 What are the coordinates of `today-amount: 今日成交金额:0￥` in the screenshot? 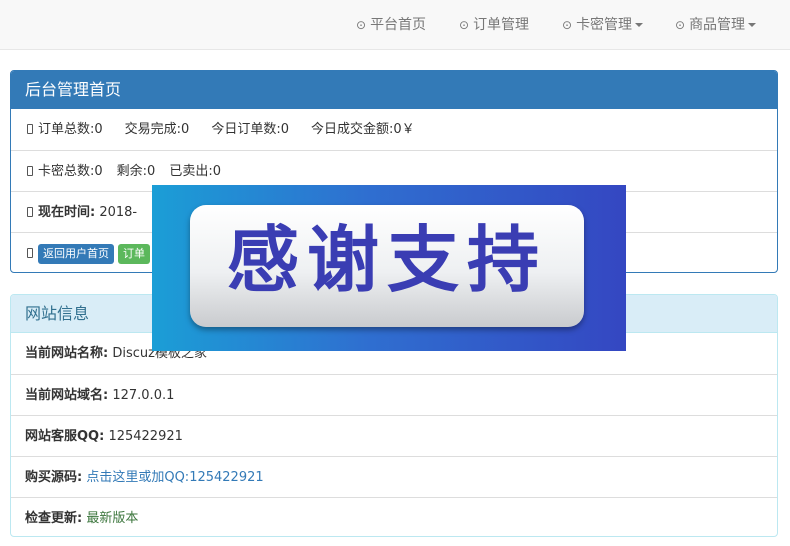 It's located at (362, 129).